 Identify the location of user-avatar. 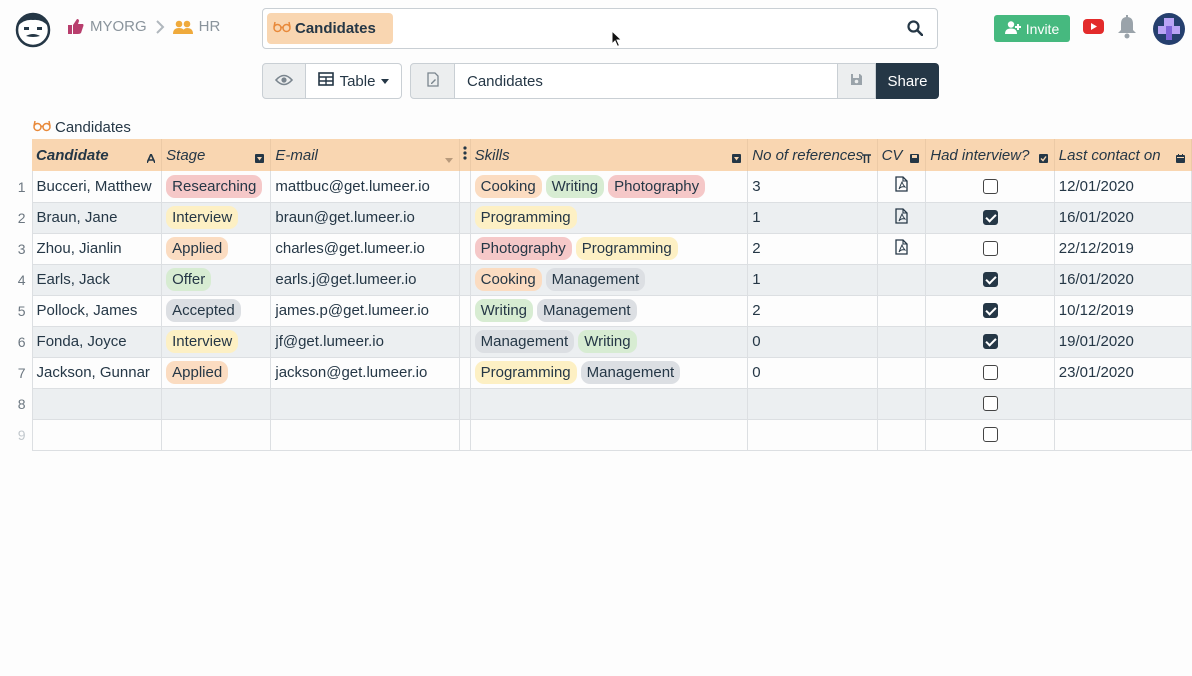
(1169, 29).